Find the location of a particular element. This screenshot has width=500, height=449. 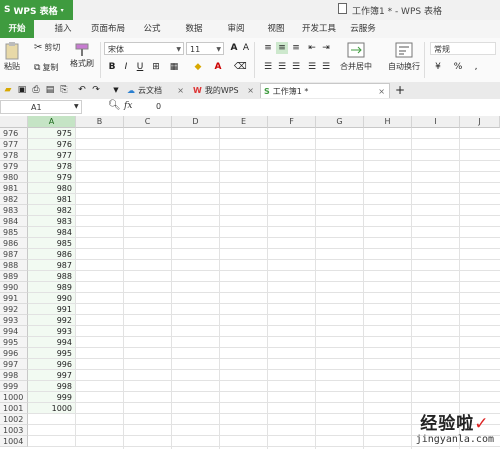

column-header-h: H is located at coordinates (388, 122).